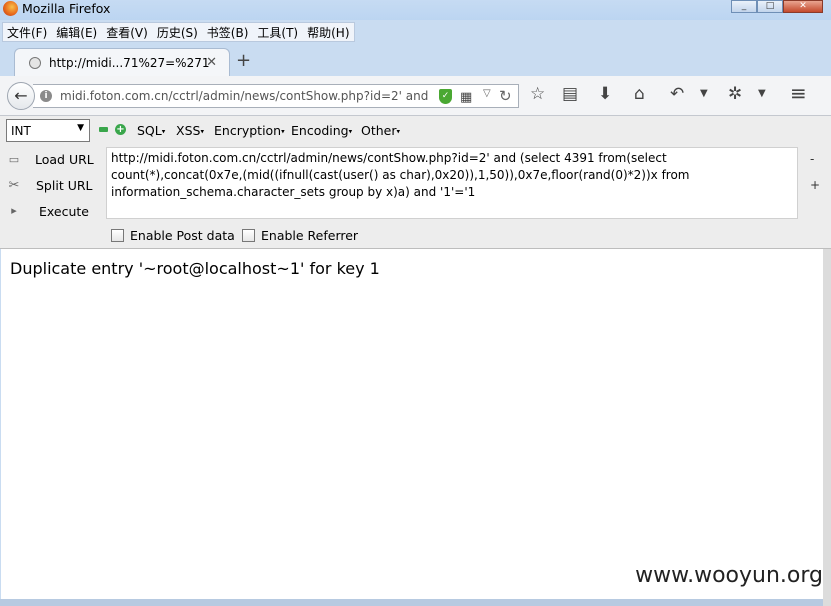  Describe the element at coordinates (762, 93) in the screenshot. I see `extension-dropdown-icon: ▼` at that location.